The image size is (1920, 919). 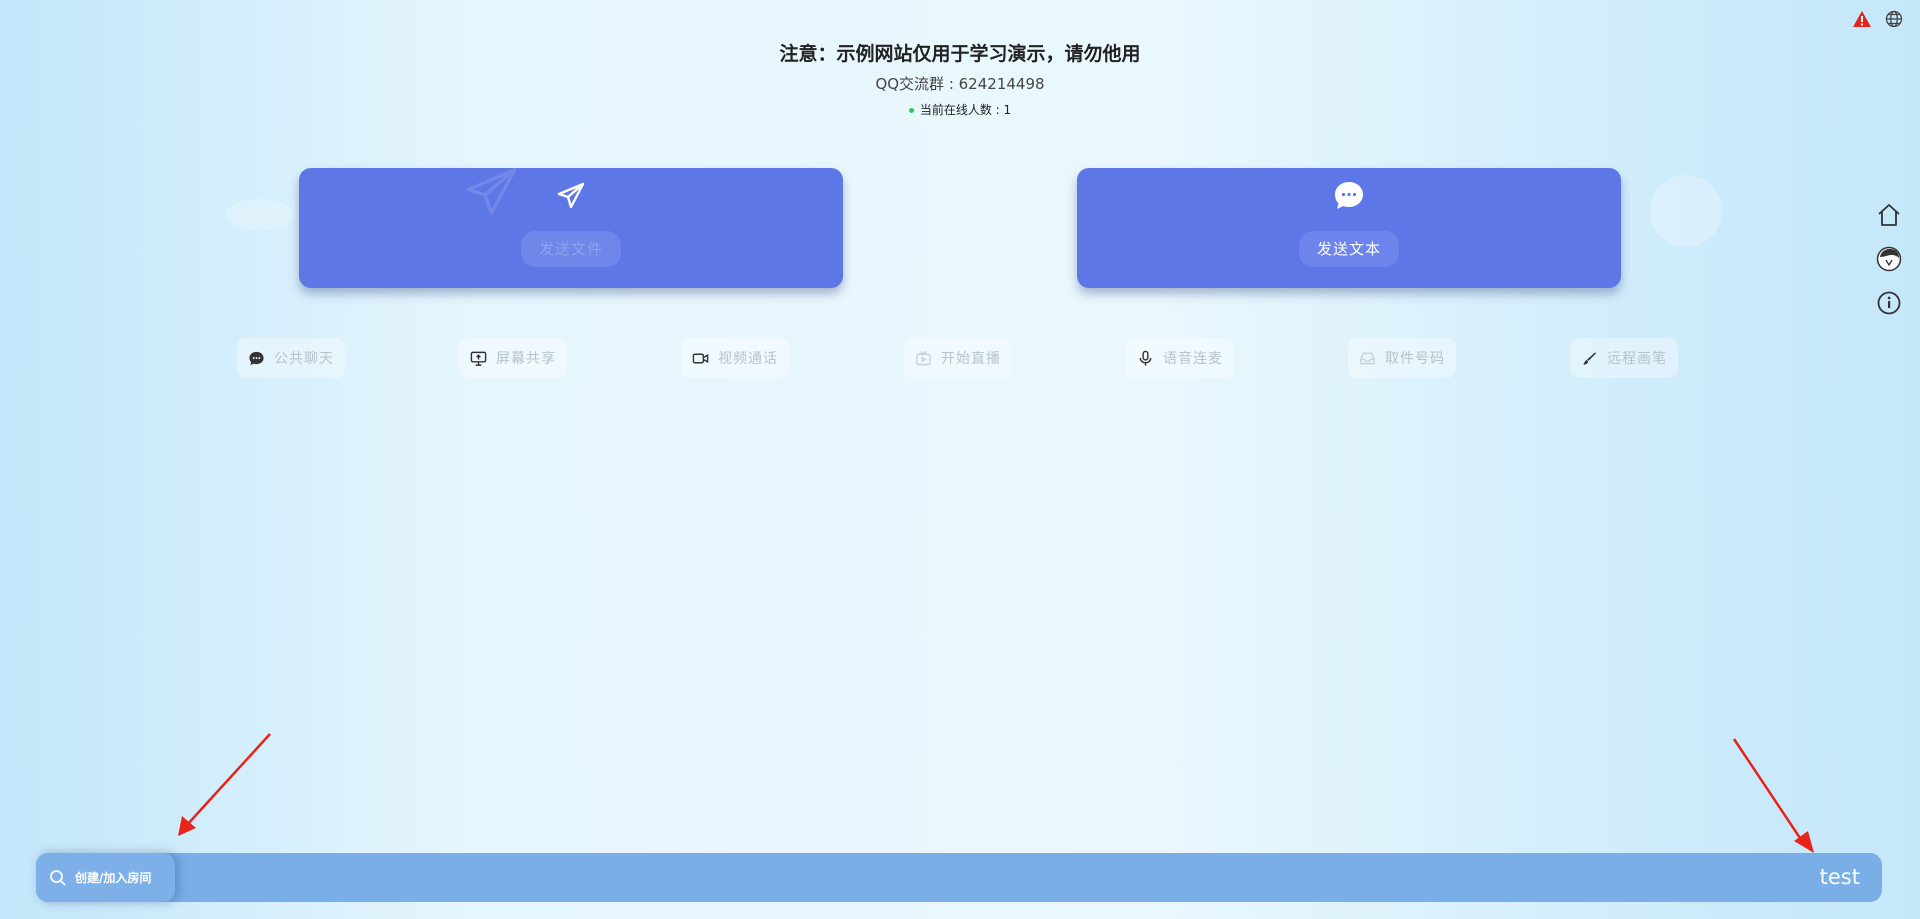 I want to click on pickup-code-button: 取件号码, so click(x=1402, y=358).